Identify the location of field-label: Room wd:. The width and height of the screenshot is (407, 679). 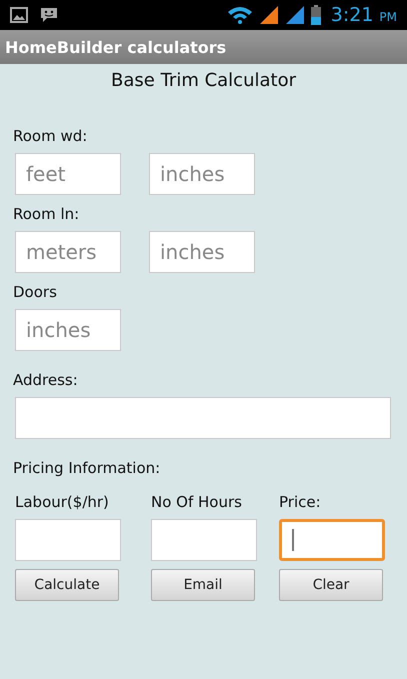
(50, 136).